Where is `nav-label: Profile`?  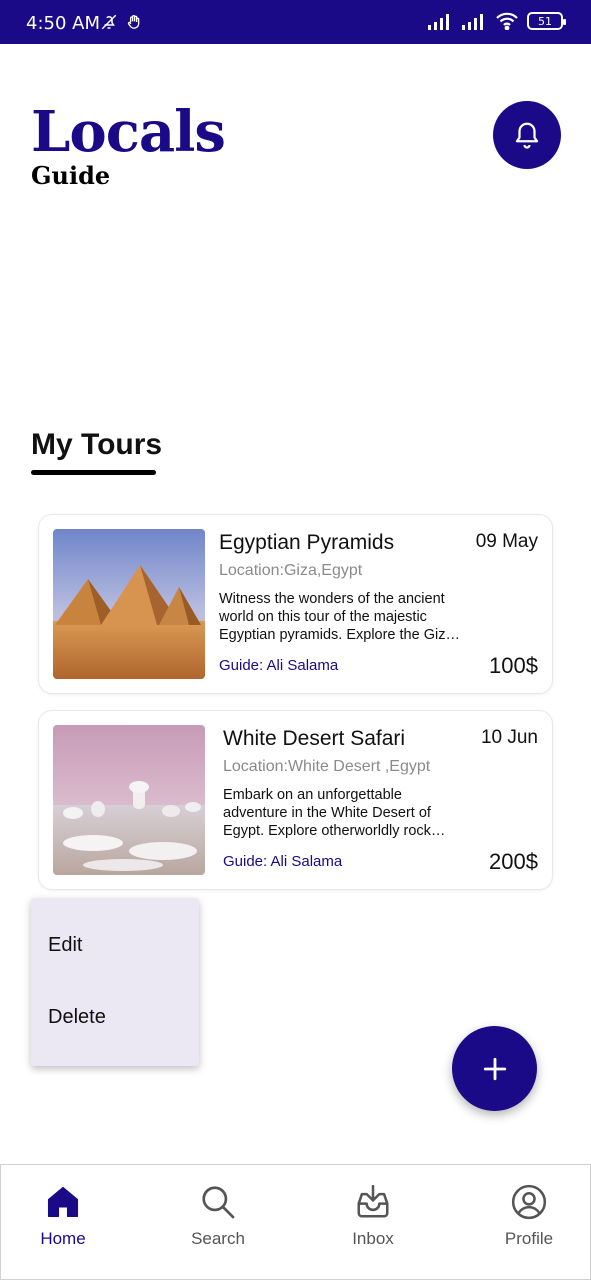 nav-label: Profile is located at coordinates (529, 1238).